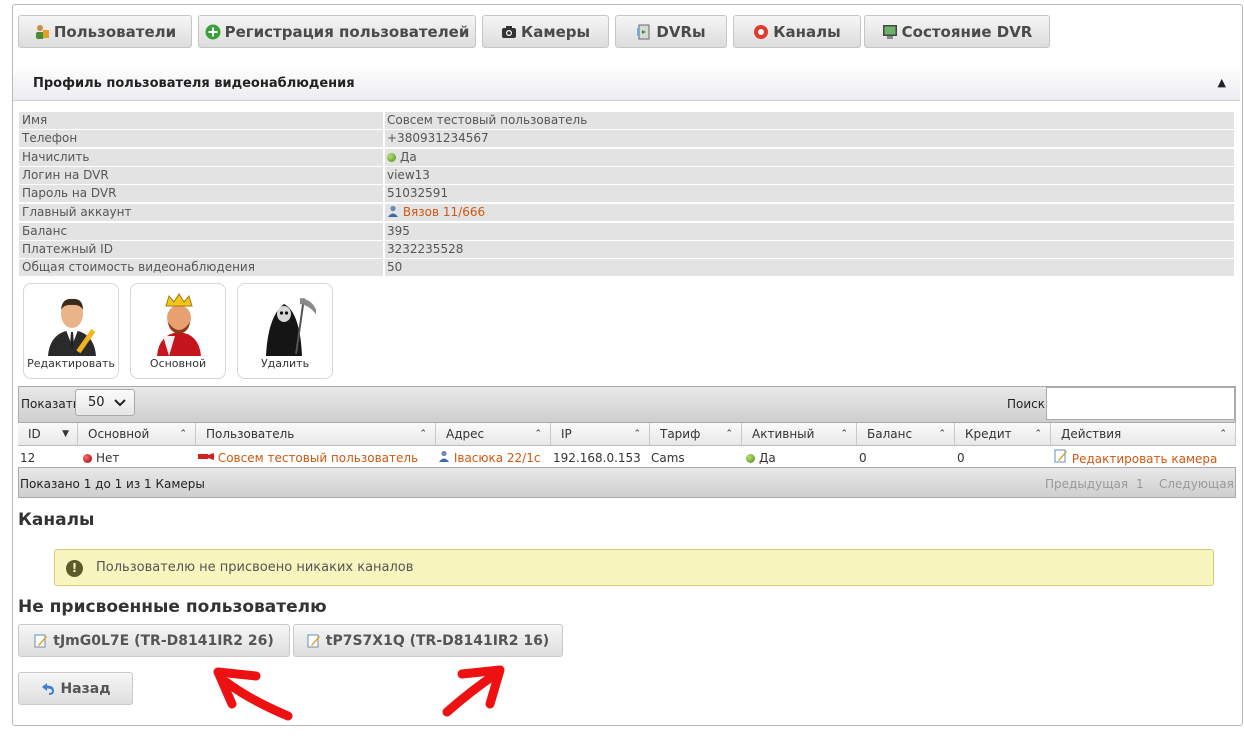 Image resolution: width=1244 pixels, height=738 pixels. I want to click on show-label: Показать, so click(50, 404).